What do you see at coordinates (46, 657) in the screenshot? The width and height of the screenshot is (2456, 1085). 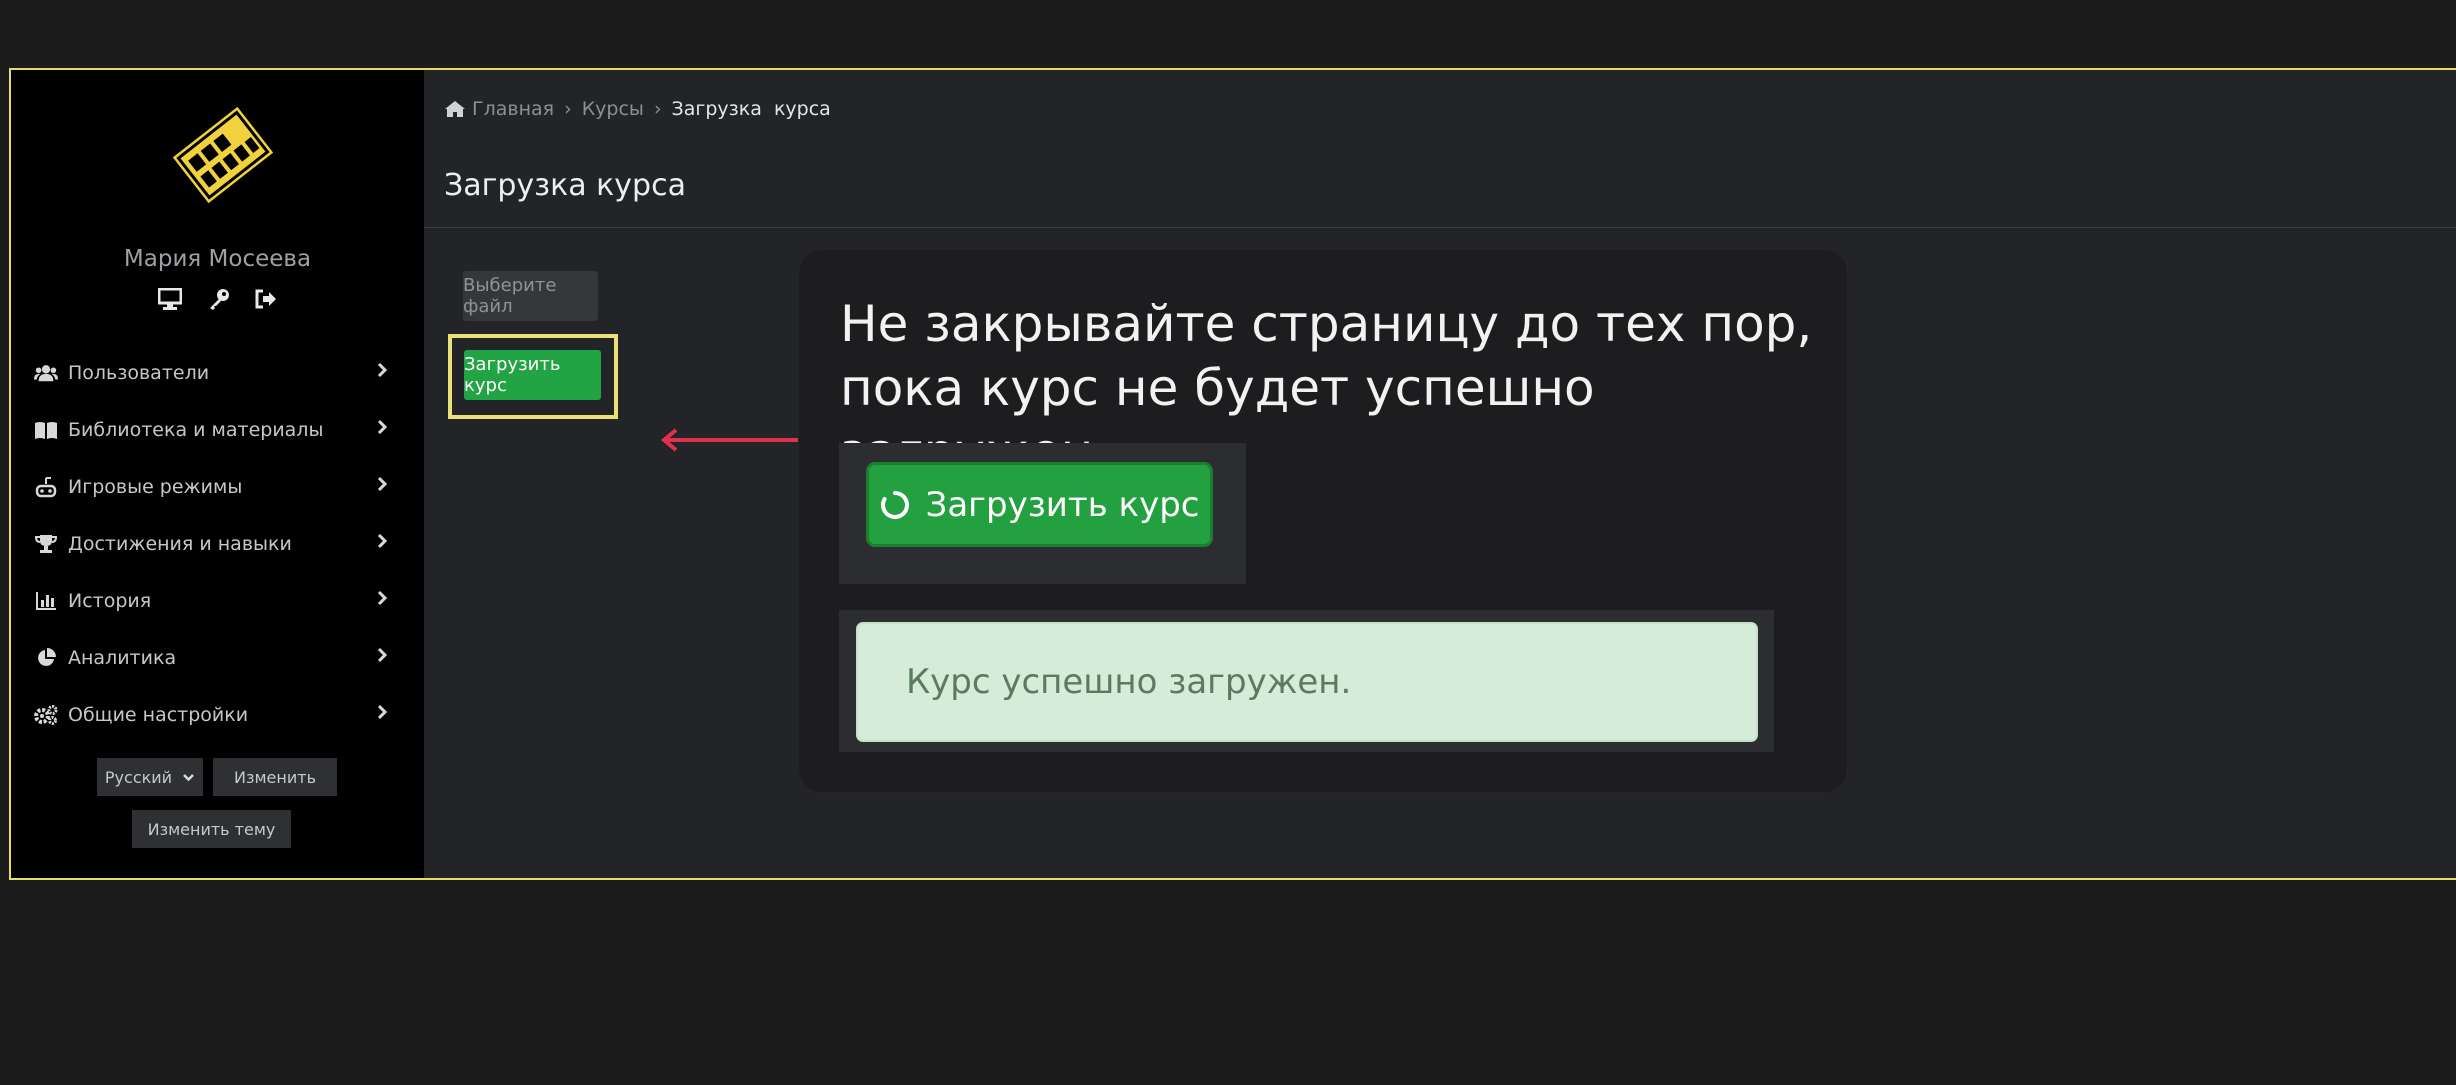 I see `pie-chart-icon` at bounding box center [46, 657].